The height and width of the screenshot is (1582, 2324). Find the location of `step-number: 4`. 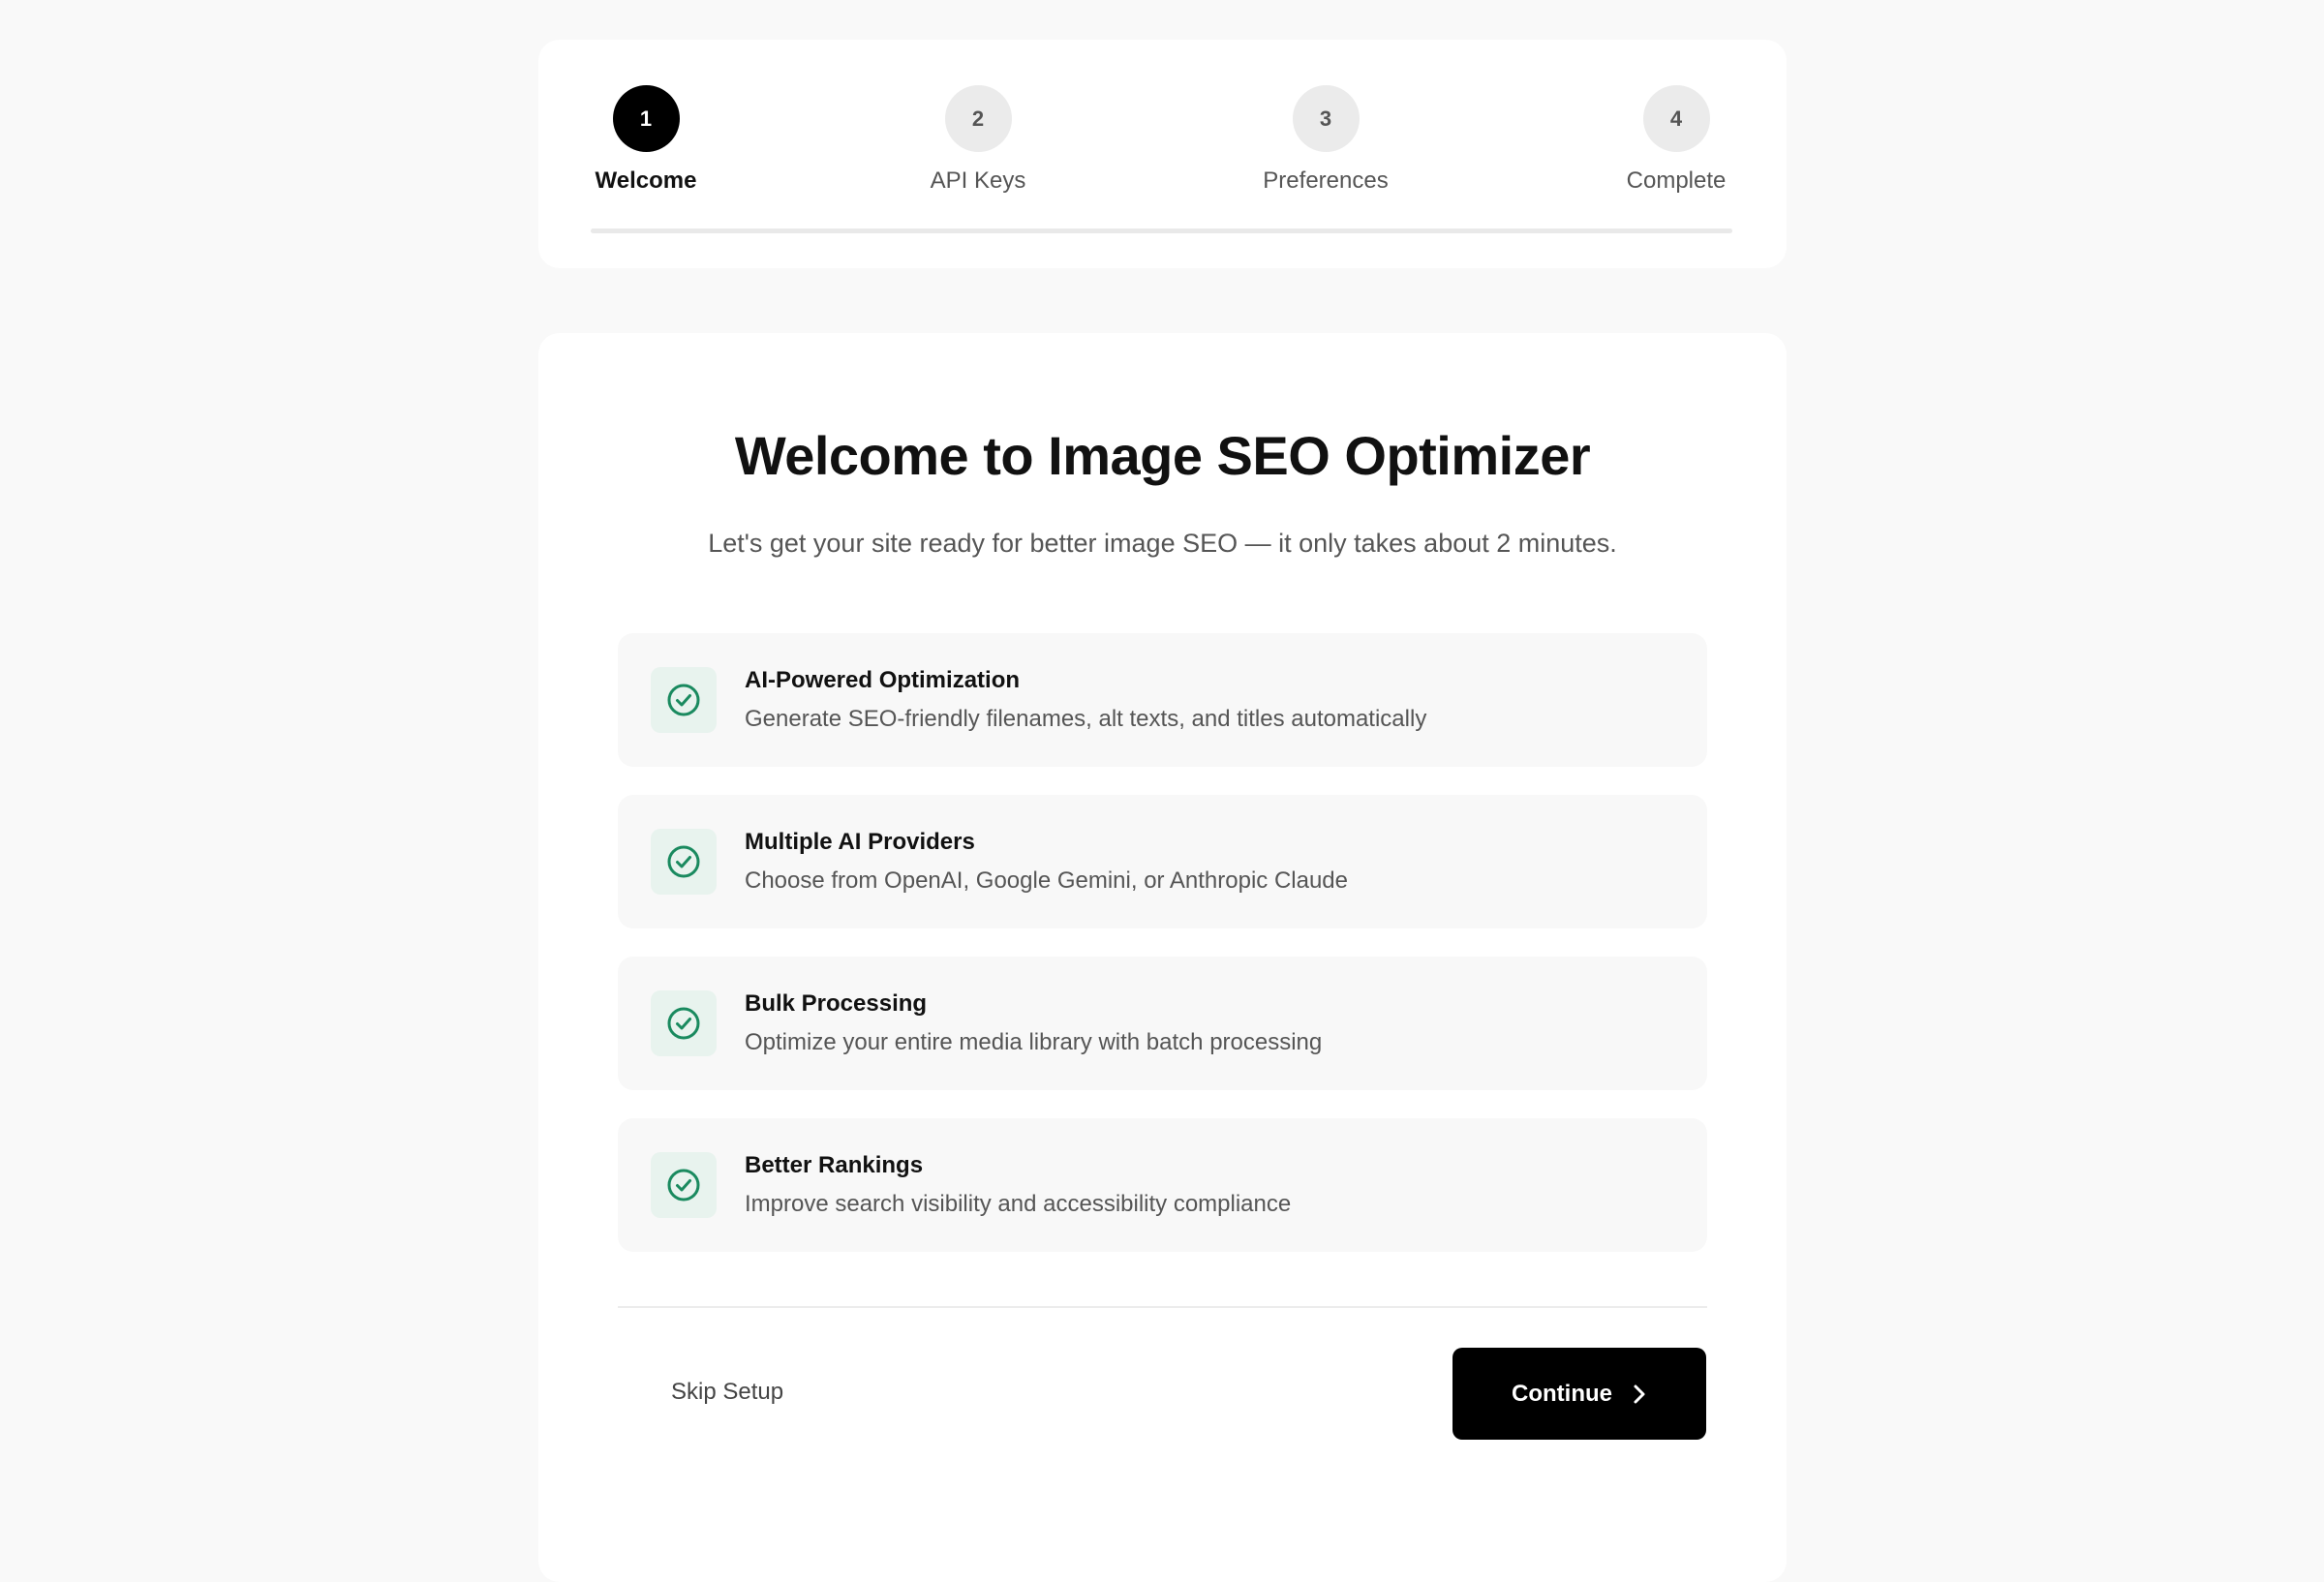

step-number: 4 is located at coordinates (1676, 118).